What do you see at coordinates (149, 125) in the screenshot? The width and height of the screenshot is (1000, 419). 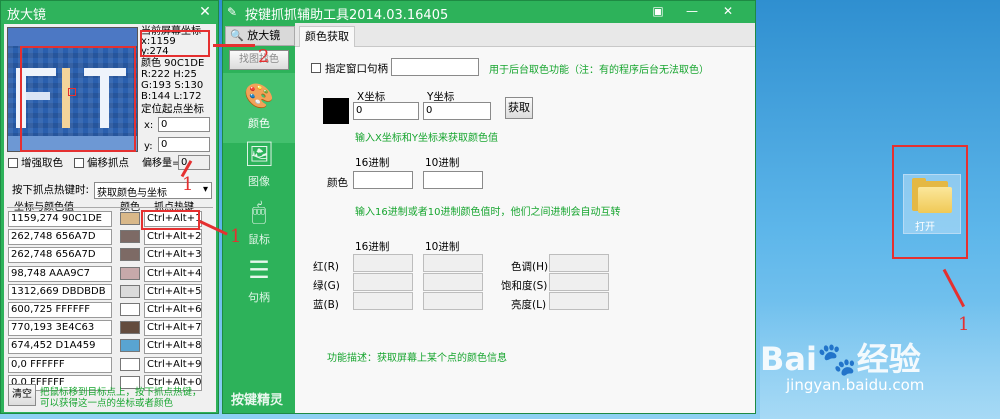 I see `locate-x-label: x:` at bounding box center [149, 125].